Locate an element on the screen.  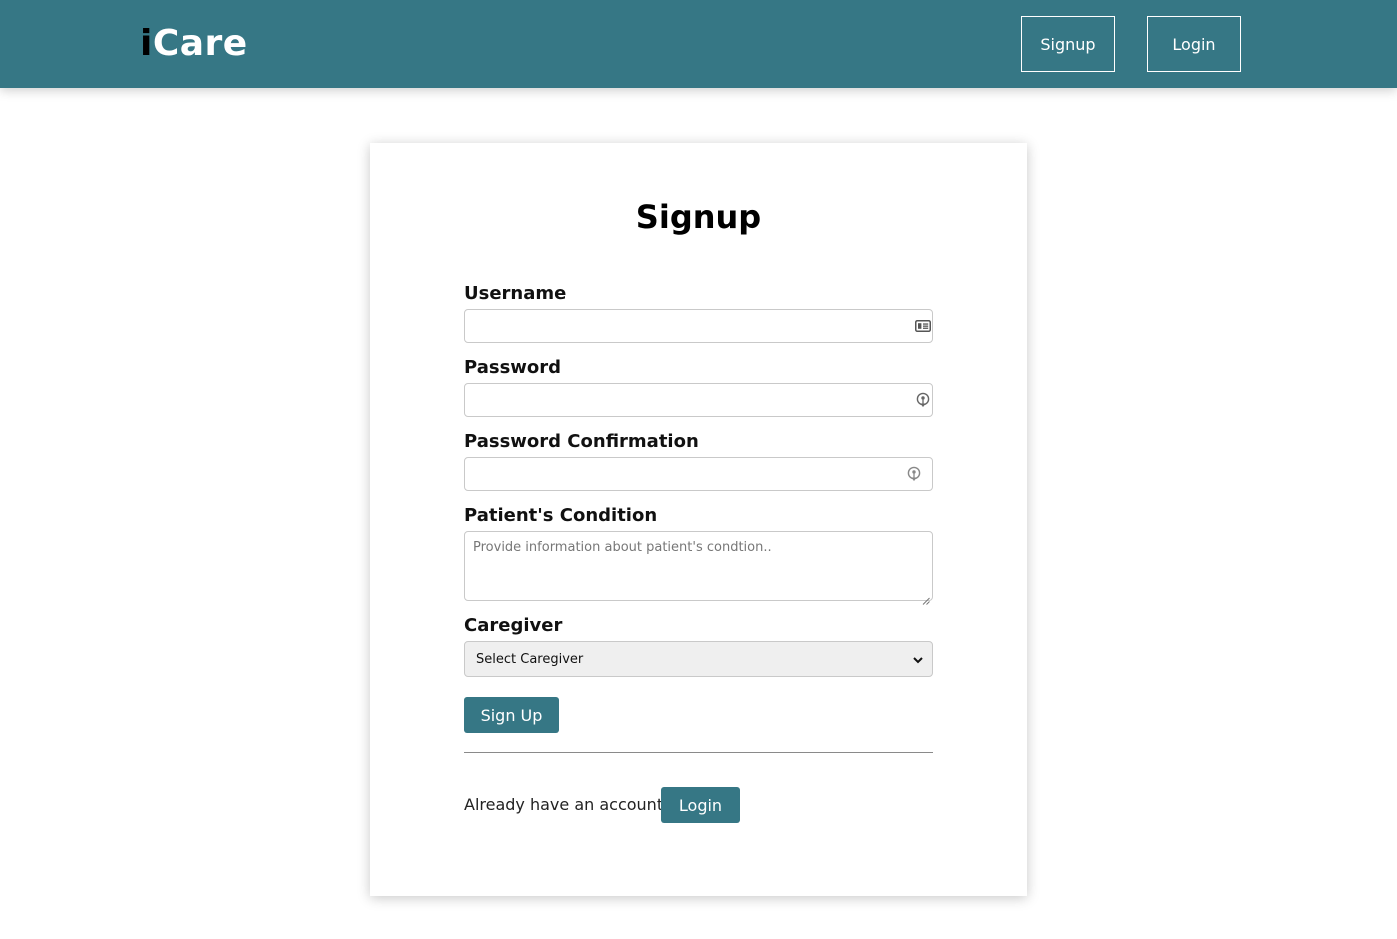
already-have-account-text: Already have an account? is located at coordinates (568, 804).